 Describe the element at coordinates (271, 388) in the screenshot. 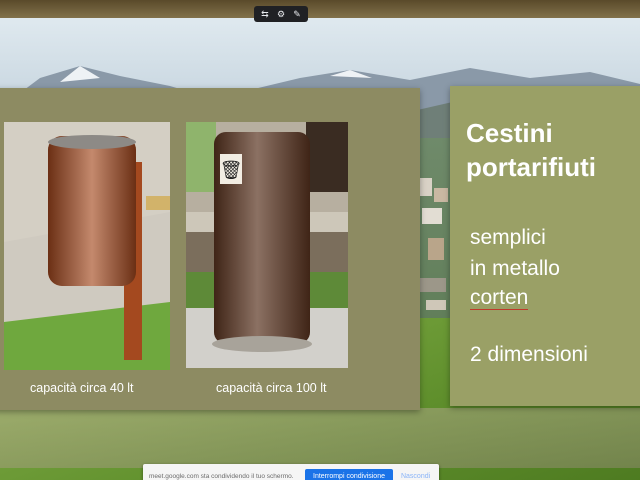

I see `large-bin-caption: capacità circa 100 lt` at that location.